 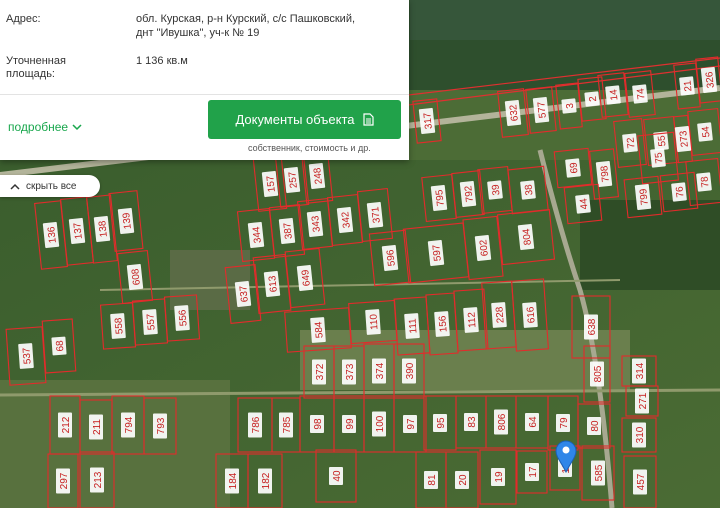 What do you see at coordinates (318, 176) in the screenshot?
I see `parcel-number: 248` at bounding box center [318, 176].